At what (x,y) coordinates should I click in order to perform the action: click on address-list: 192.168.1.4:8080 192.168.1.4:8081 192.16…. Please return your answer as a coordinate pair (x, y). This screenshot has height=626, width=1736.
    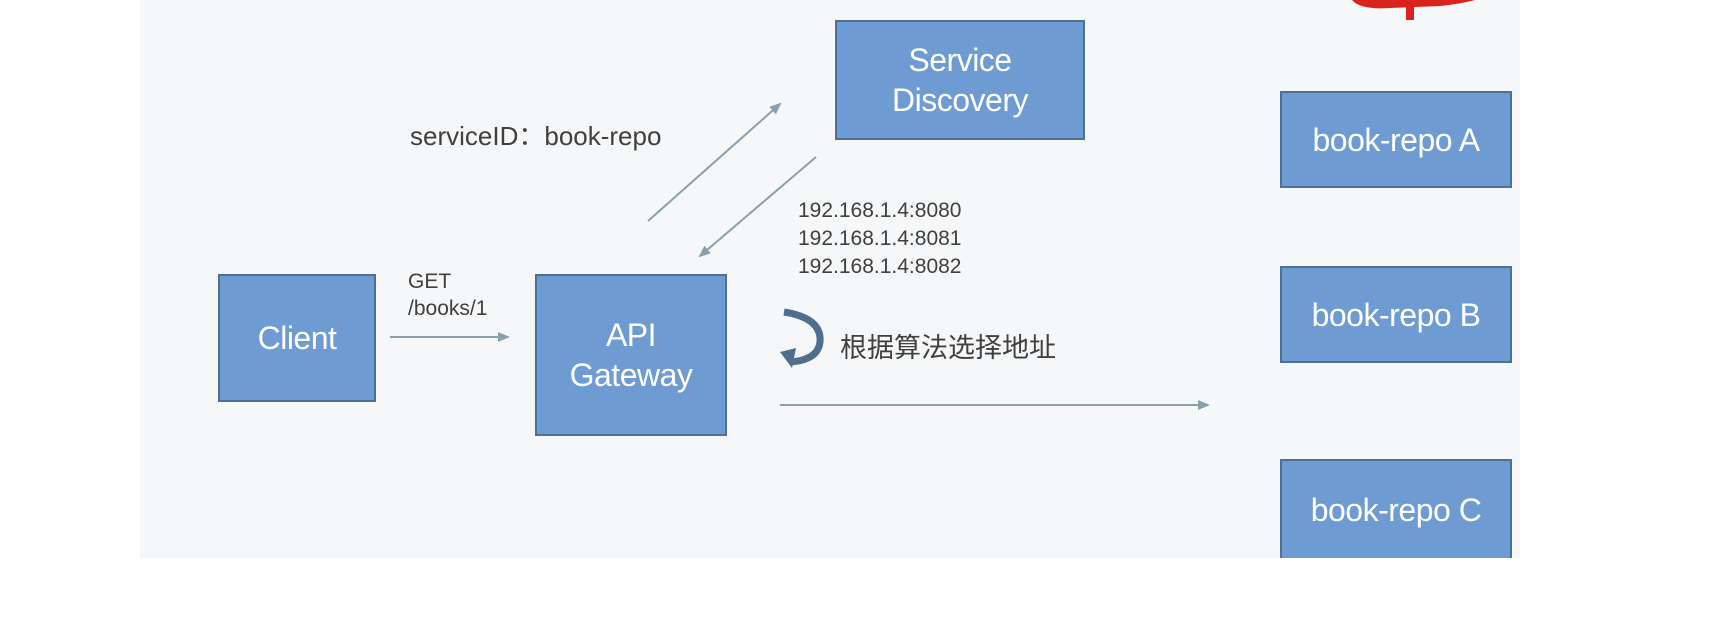
    Looking at the image, I should click on (880, 239).